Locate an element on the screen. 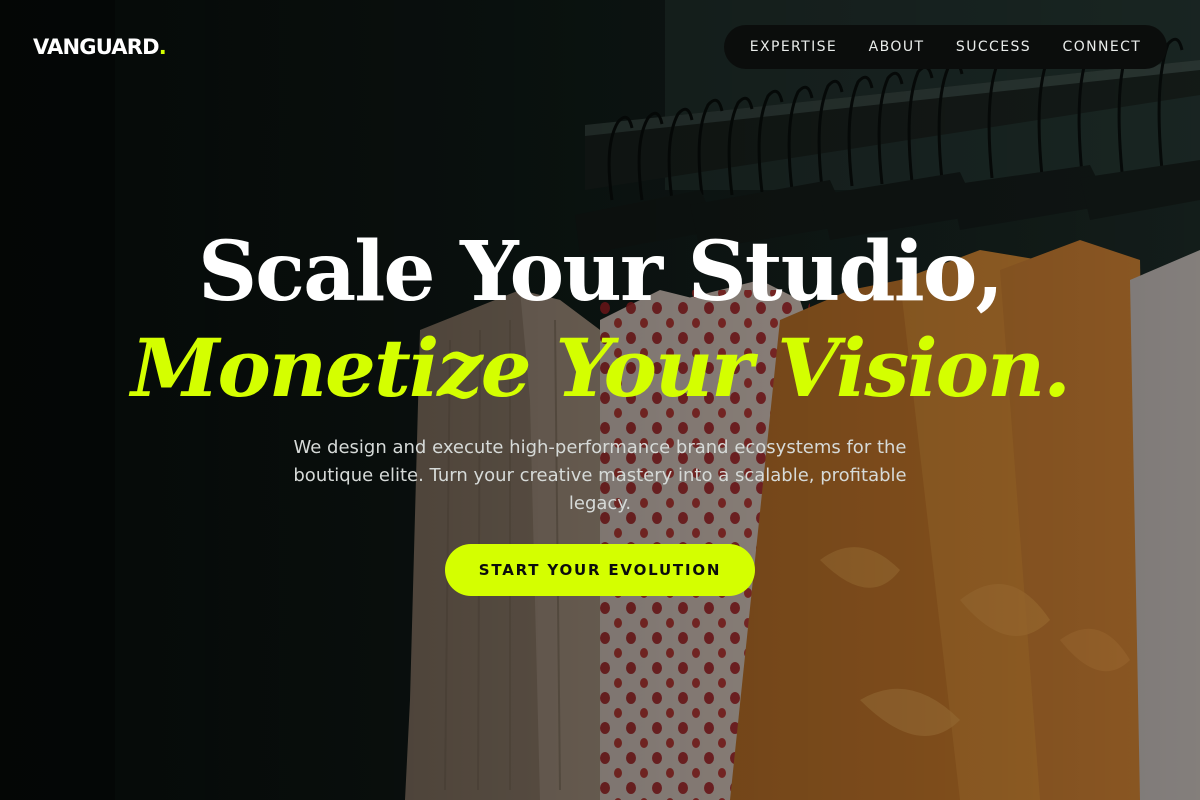  nav-link-success: SUCCESS is located at coordinates (993, 47).